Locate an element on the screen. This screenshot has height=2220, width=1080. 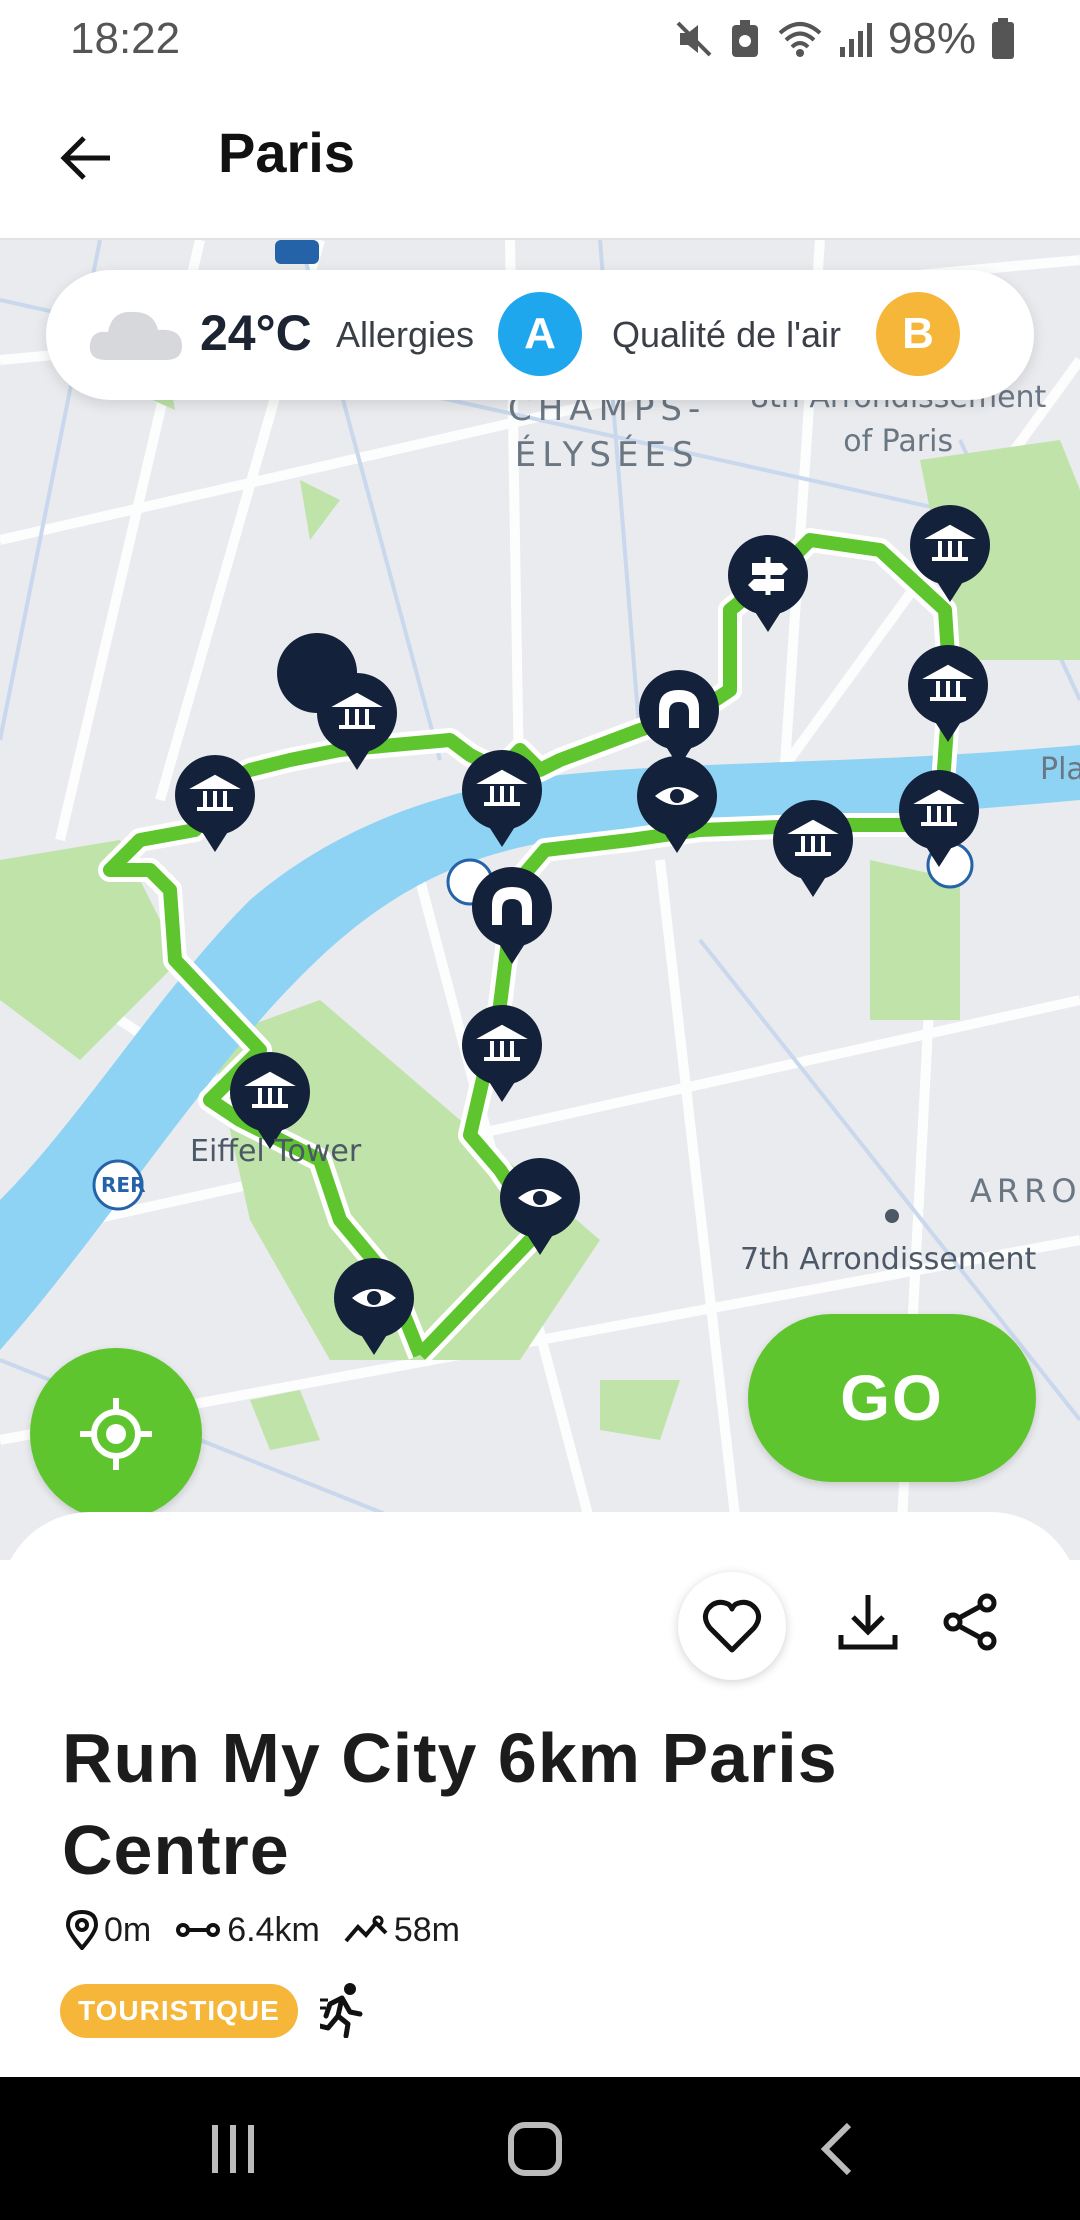
wifi-icon is located at coordinates (800, 39).